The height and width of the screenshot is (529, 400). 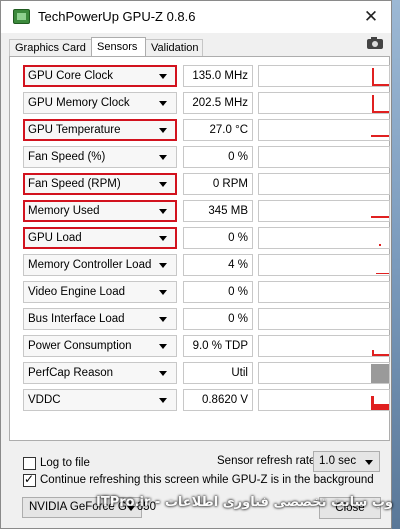 What do you see at coordinates (244, 502) in the screenshot?
I see `watermark-text: وب سایت تخصصی فناوری اطلاعات - ITPro.ir` at bounding box center [244, 502].